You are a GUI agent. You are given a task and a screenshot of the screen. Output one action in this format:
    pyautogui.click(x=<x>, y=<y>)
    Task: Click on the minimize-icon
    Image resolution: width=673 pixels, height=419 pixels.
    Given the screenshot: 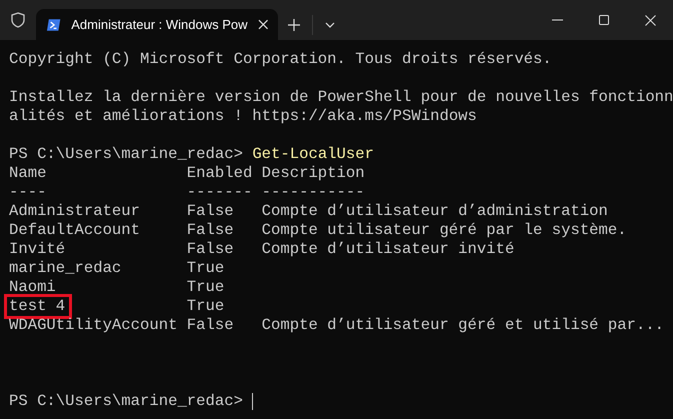 What is the action you would take?
    pyautogui.click(x=557, y=20)
    